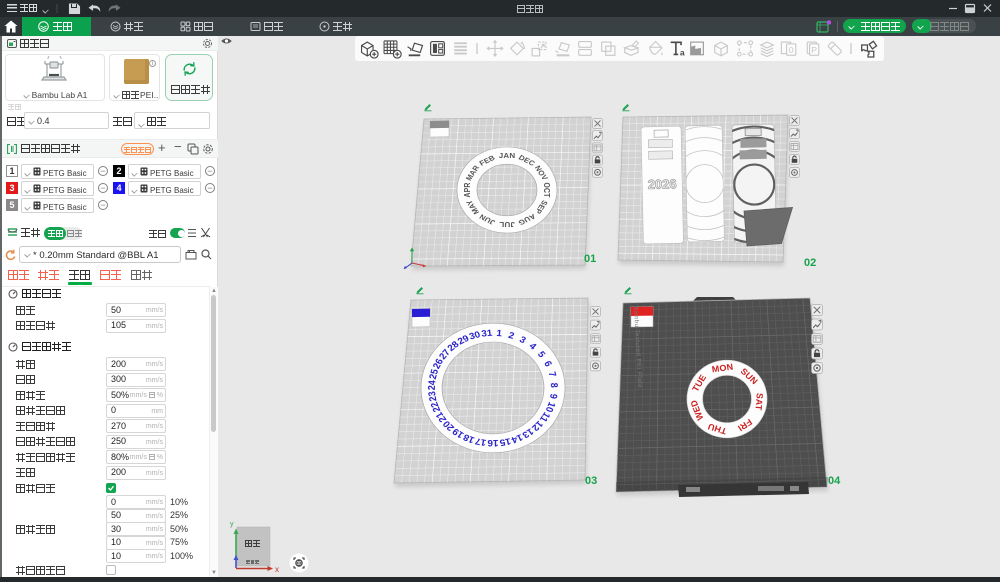 This screenshot has height=582, width=1000. I want to click on svg-text: x, so click(277, 569).